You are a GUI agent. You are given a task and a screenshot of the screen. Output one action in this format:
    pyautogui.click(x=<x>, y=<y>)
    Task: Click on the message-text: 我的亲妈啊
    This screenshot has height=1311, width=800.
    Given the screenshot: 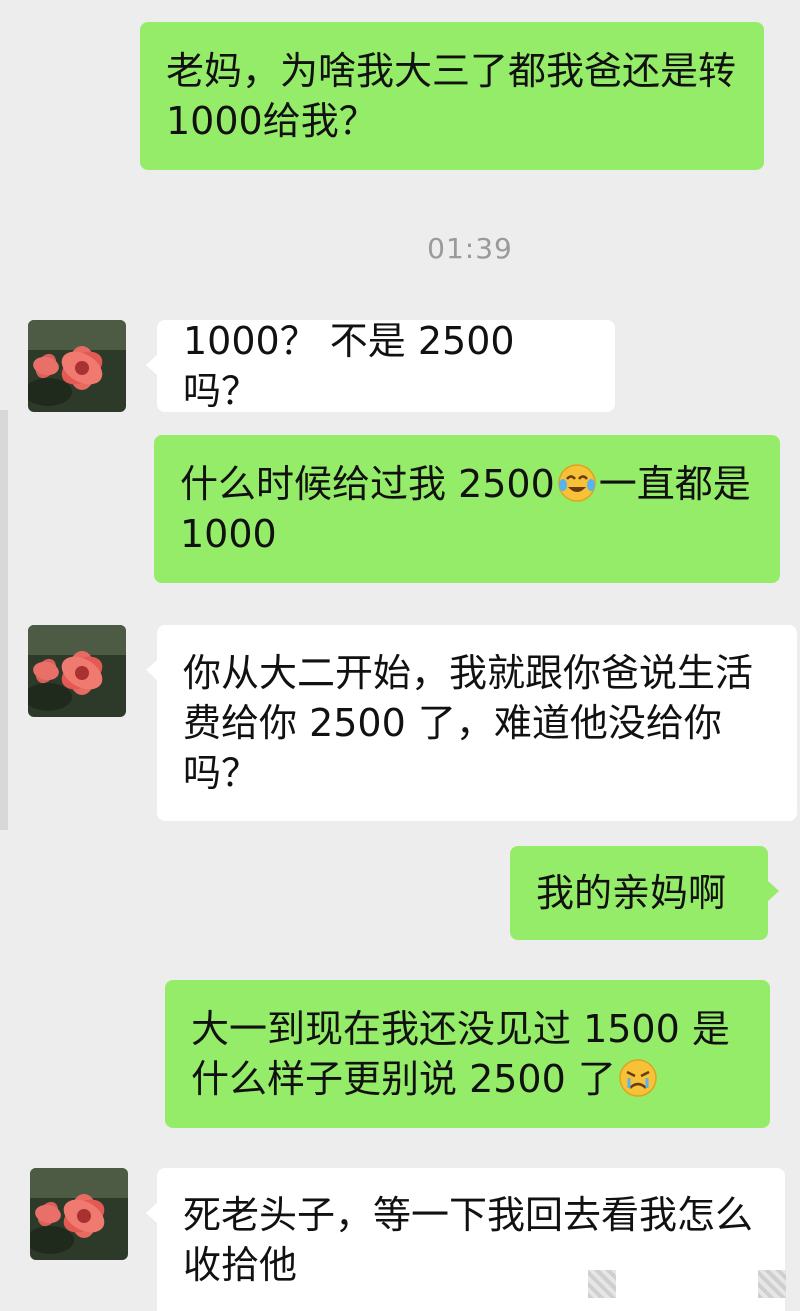 What is the action you would take?
    pyautogui.click(x=631, y=893)
    